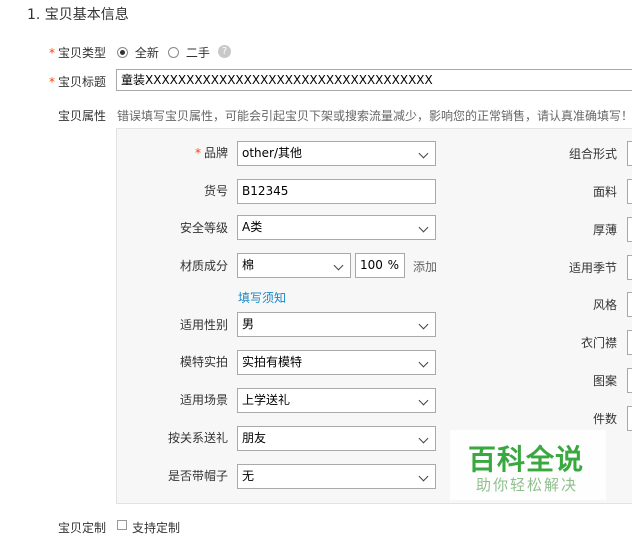  Describe the element at coordinates (197, 438) in the screenshot. I see `relation-label: 按关系送礼` at that location.